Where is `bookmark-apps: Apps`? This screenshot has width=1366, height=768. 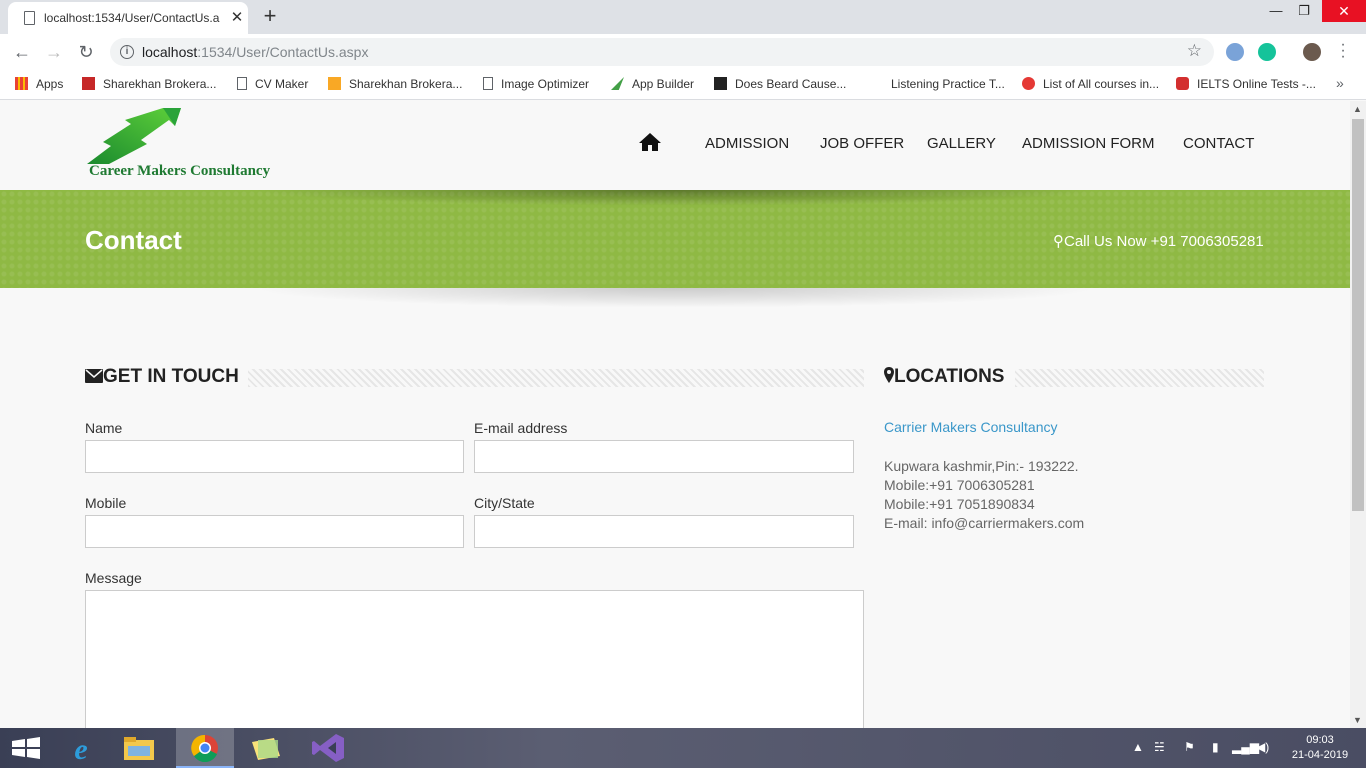 bookmark-apps: Apps is located at coordinates (39, 84).